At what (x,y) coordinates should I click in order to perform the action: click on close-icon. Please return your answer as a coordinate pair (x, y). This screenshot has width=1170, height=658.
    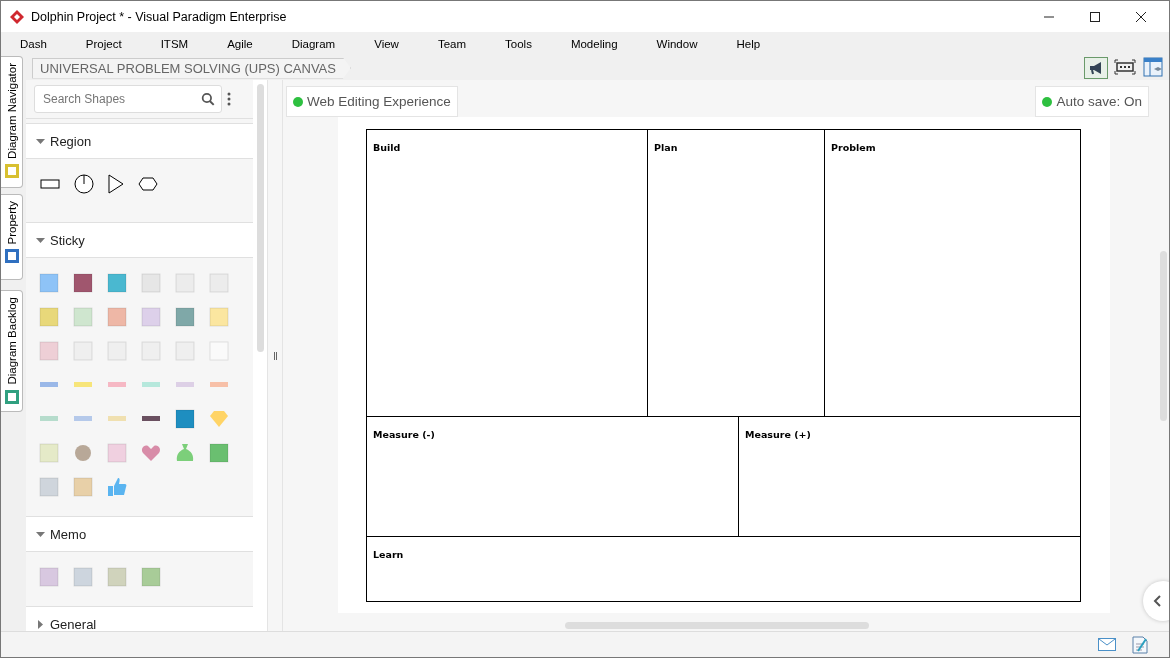
    Looking at the image, I should click on (1141, 16).